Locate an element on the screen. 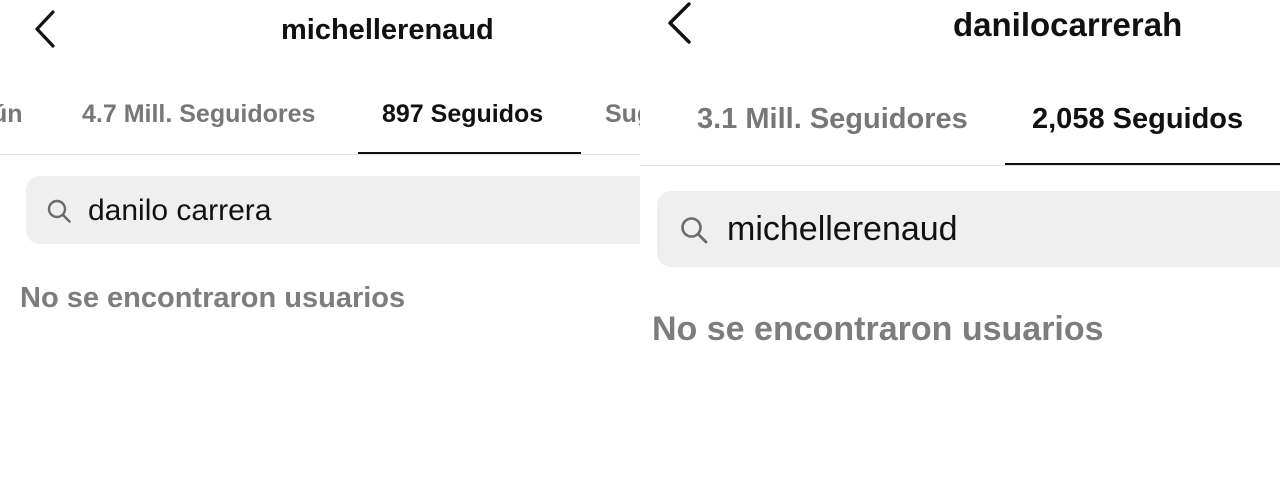 Image resolution: width=1280 pixels, height=489 pixels. profile-username: michellerenaud is located at coordinates (387, 30).